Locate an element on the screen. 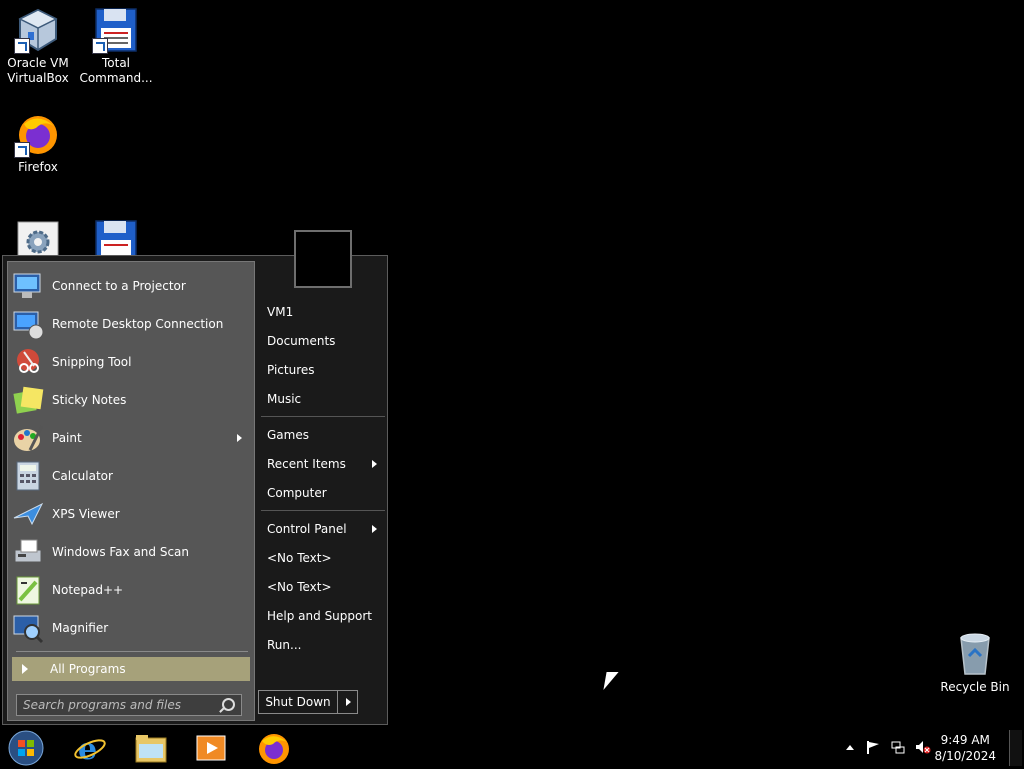  start-orb-icon is located at coordinates (26, 748).